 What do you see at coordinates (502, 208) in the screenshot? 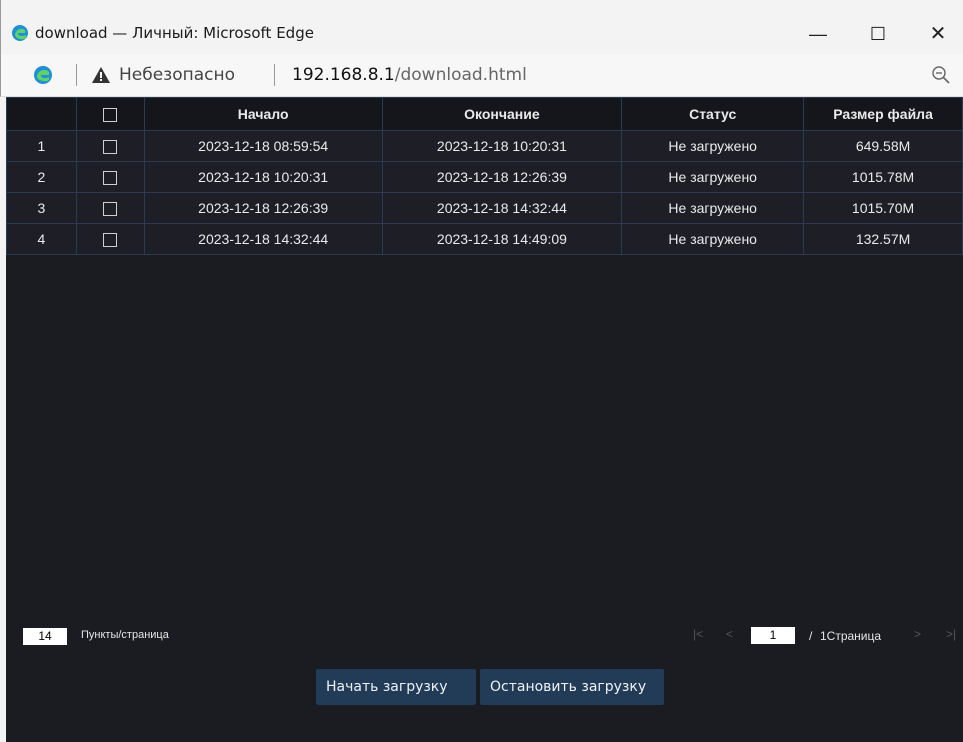
I see `row-end: 2023-12-18 14:32:44` at bounding box center [502, 208].